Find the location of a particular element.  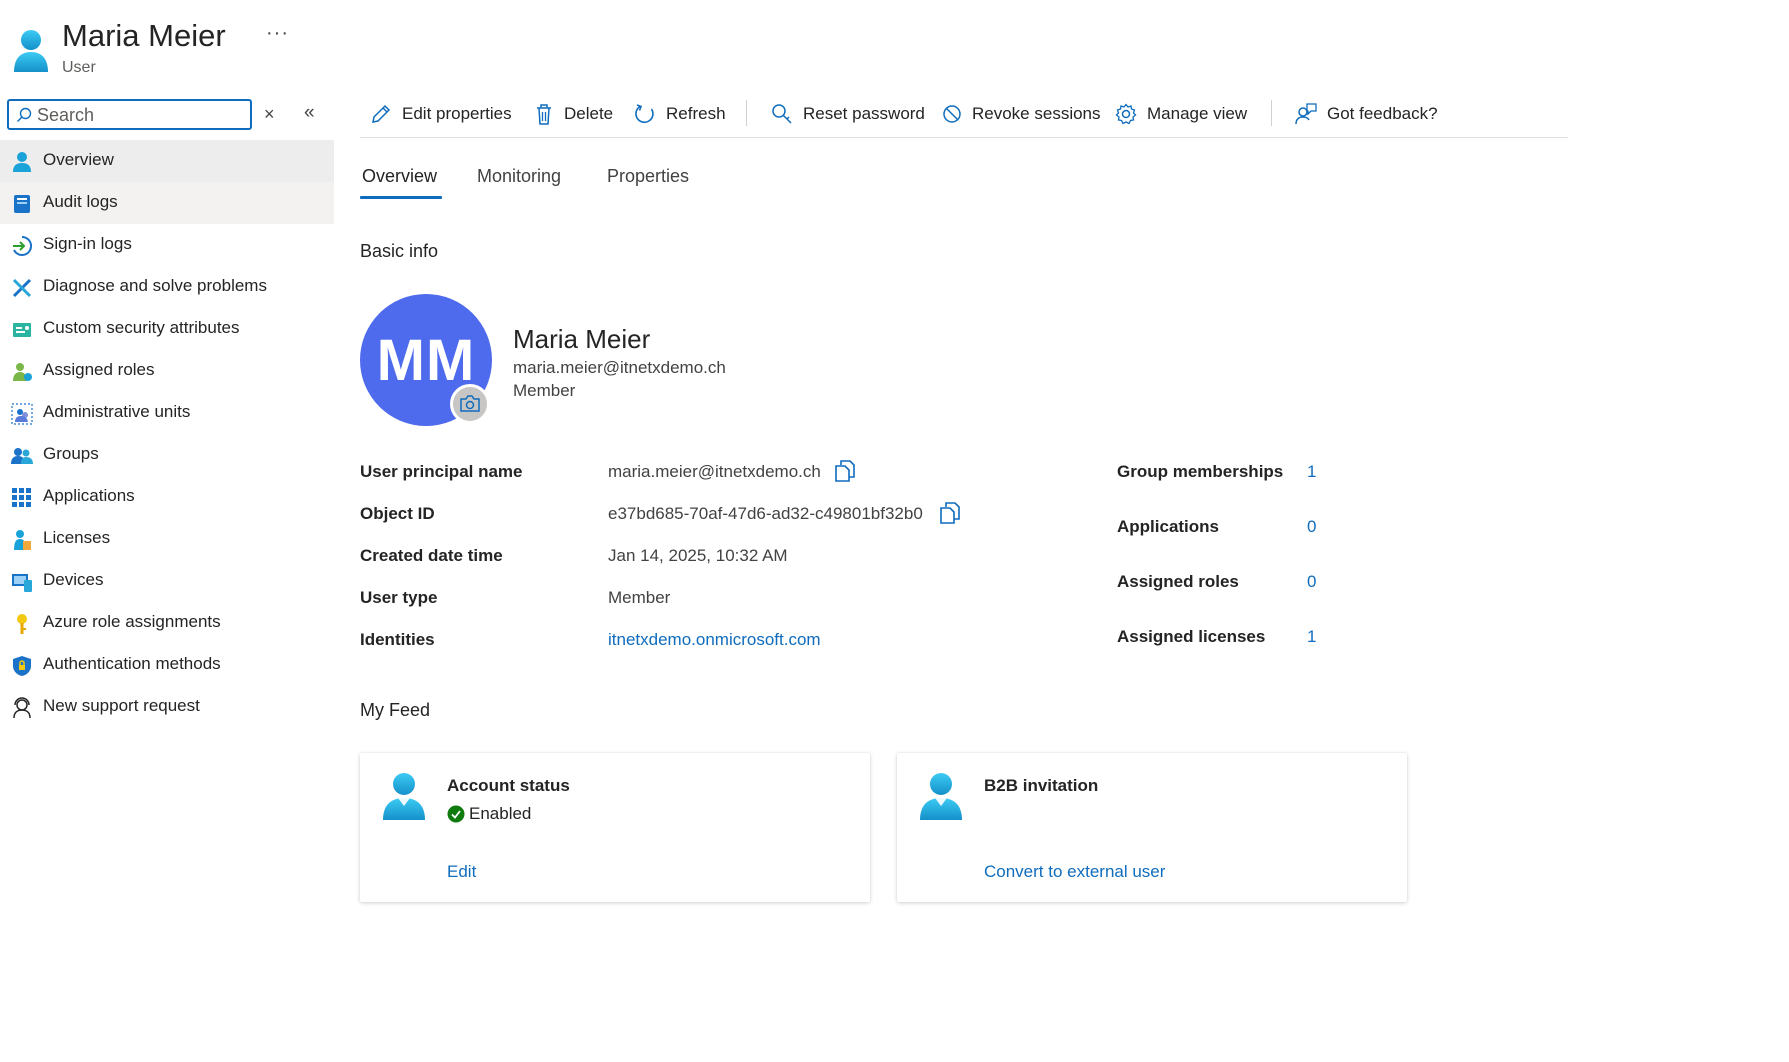

assigned-roles-count: 0 is located at coordinates (1311, 582).